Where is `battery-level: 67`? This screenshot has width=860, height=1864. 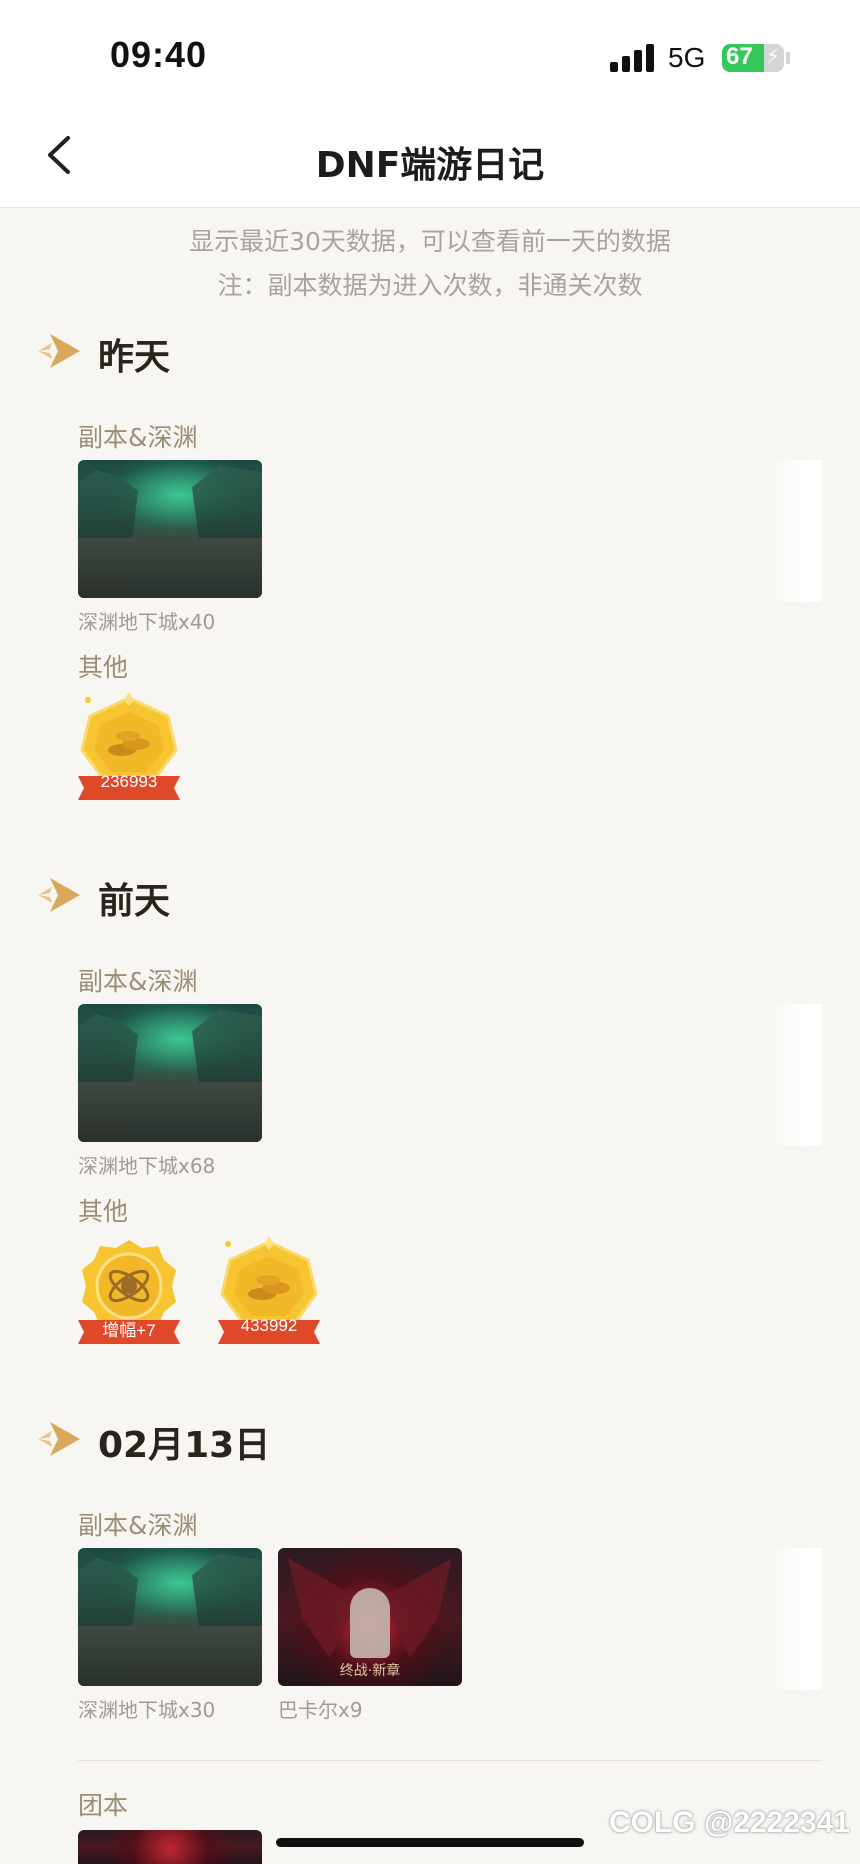
battery-level: 67 is located at coordinates (739, 57).